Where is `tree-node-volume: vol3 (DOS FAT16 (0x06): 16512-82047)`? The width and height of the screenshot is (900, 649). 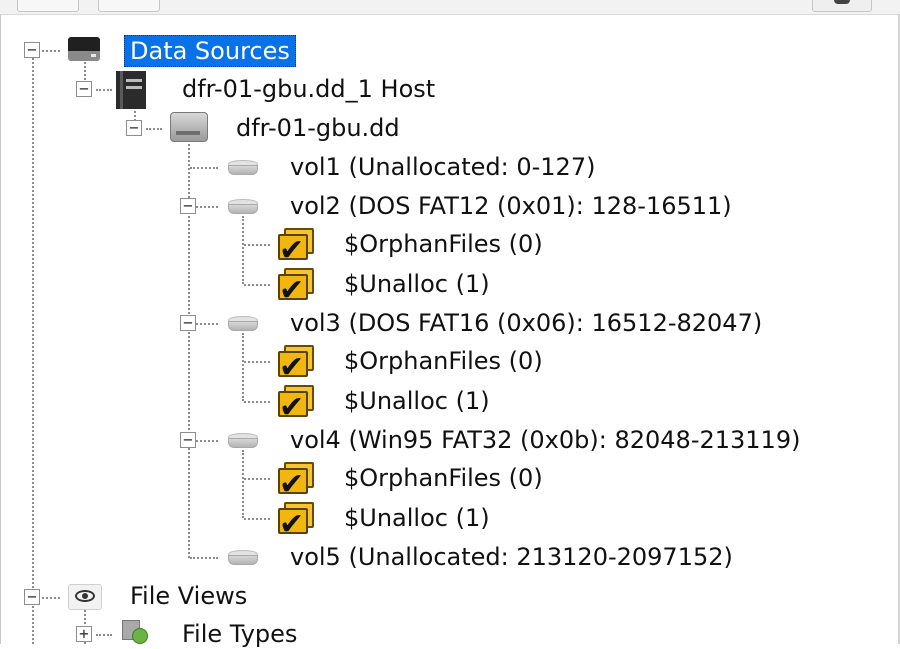
tree-node-volume: vol3 (DOS FAT16 (0x06): 16512-82047) is located at coordinates (526, 323).